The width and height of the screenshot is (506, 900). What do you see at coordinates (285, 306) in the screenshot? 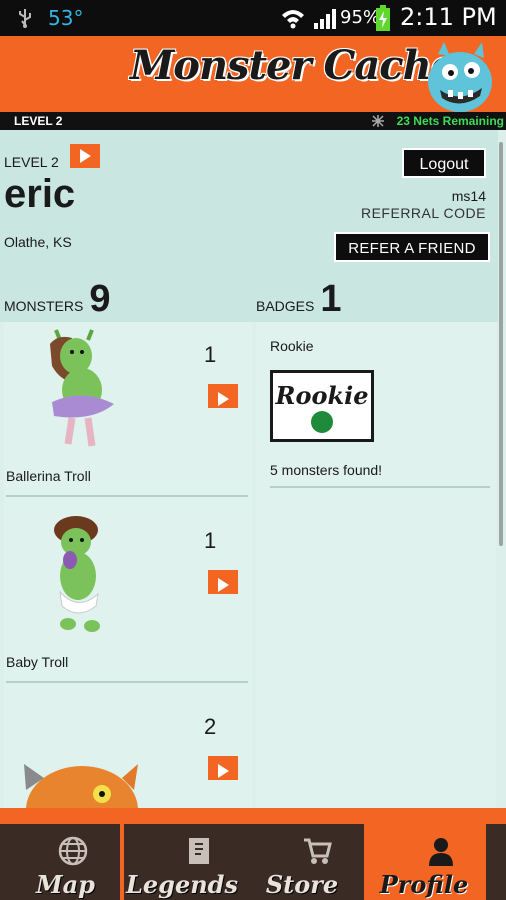
I see `badges-label: BADGES` at bounding box center [285, 306].